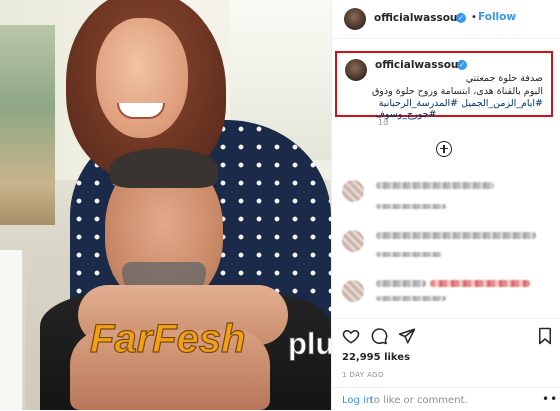 This screenshot has height=411, width=560. Describe the element at coordinates (551, 399) in the screenshot. I see `more-options-icon: •••` at that location.